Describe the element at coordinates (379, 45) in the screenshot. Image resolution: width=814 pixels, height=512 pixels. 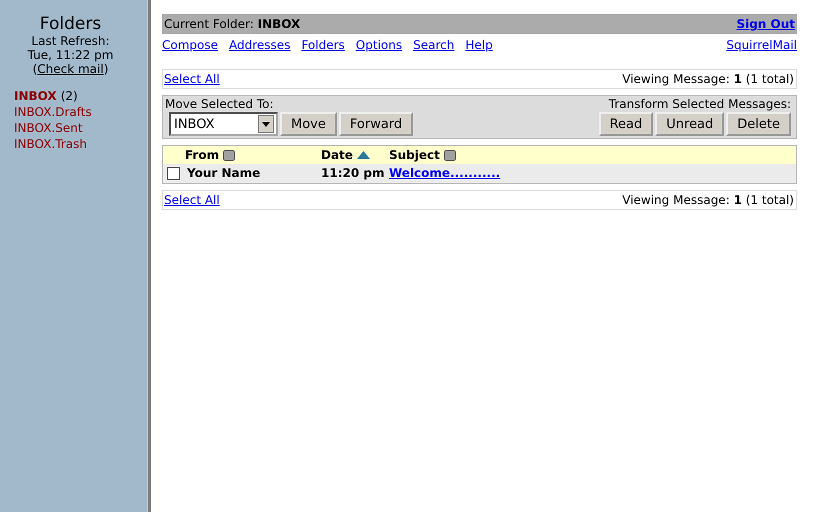
I see `nav-link: Options` at that location.